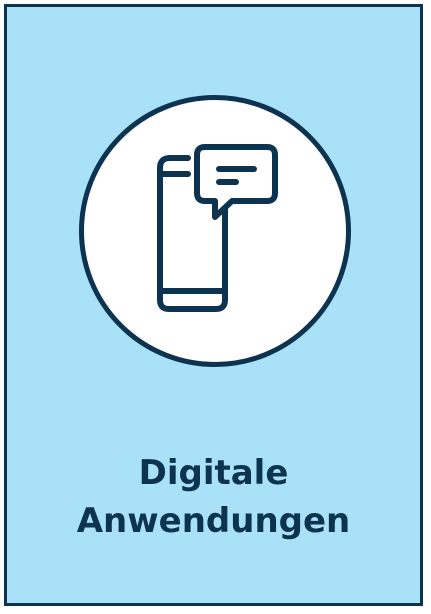 The height and width of the screenshot is (614, 431). Describe the element at coordinates (217, 228) in the screenshot. I see `mobile-chat-icon` at that location.